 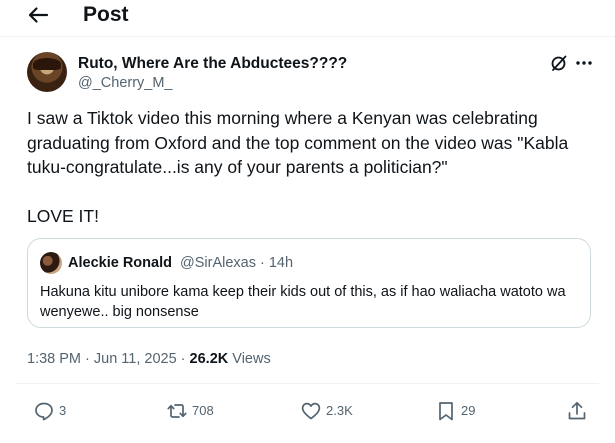 What do you see at coordinates (339, 410) in the screenshot?
I see `like-count: 2.3K` at bounding box center [339, 410].